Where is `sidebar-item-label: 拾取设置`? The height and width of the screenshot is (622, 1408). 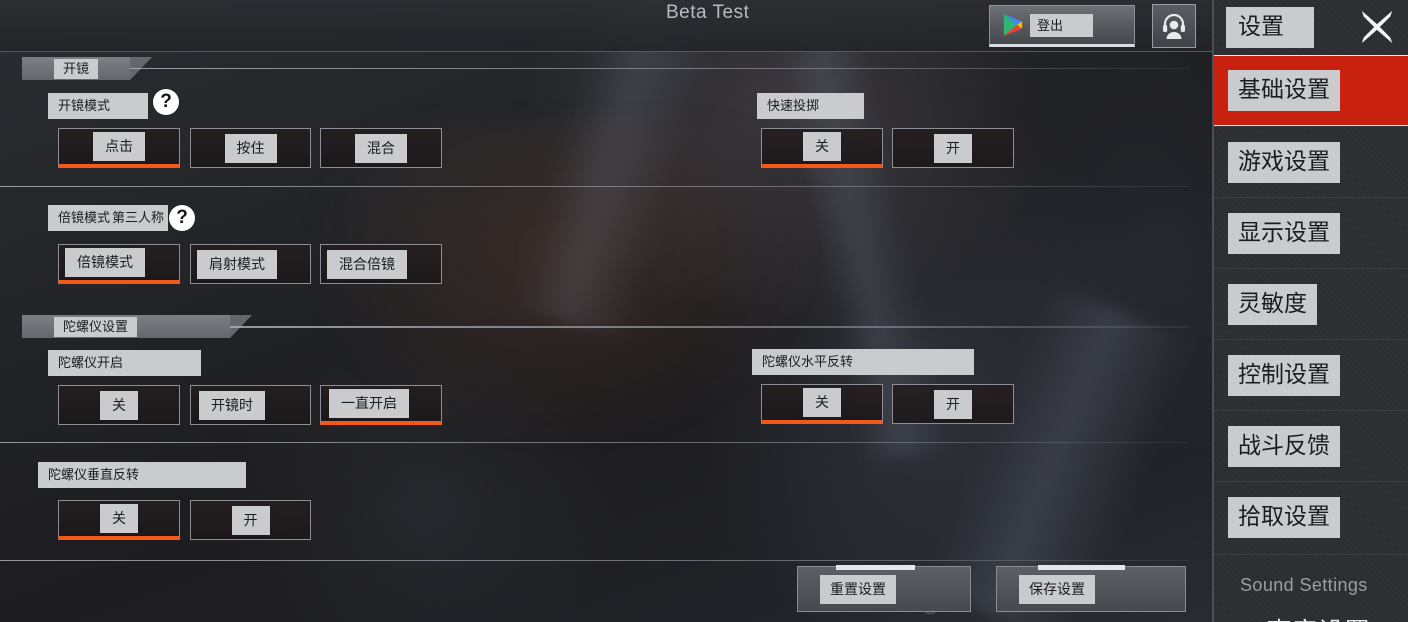 sidebar-item-label: 拾取设置 is located at coordinates (1284, 517).